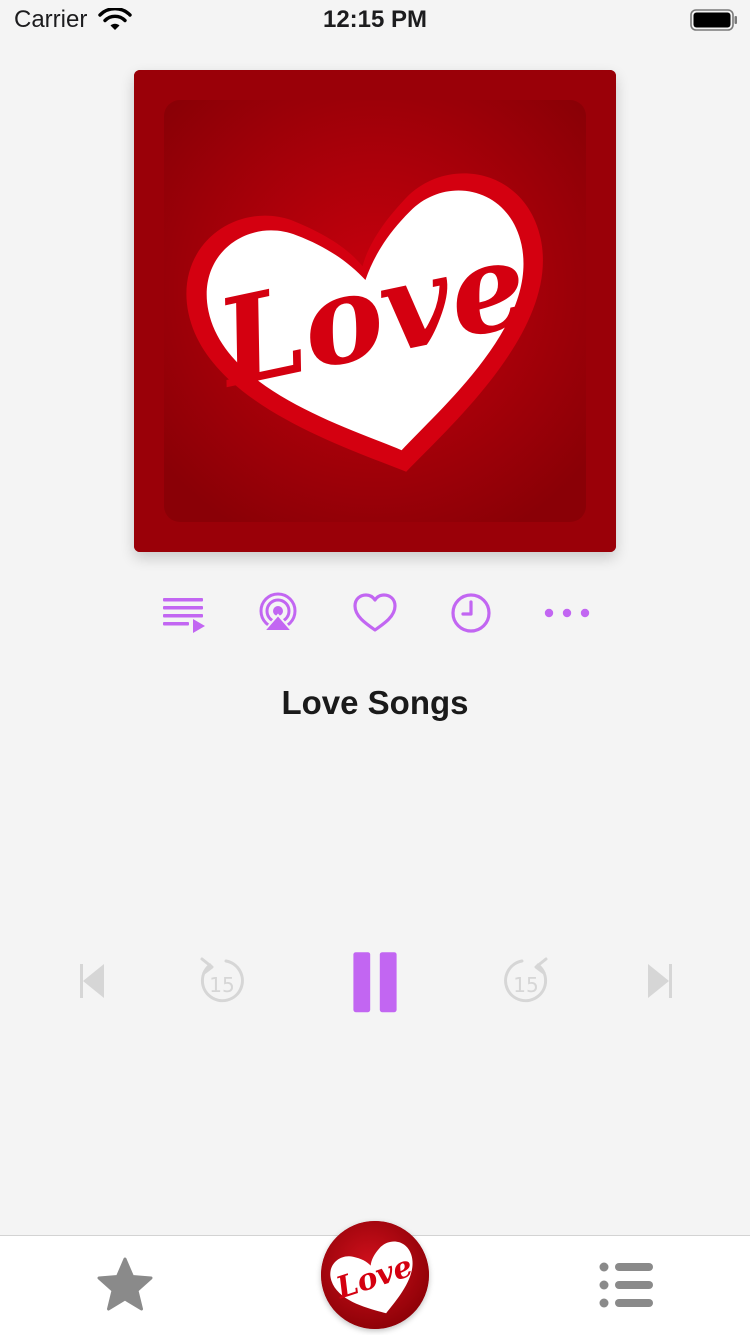  I want to click on forward-seconds-label: 15, so click(525, 985).